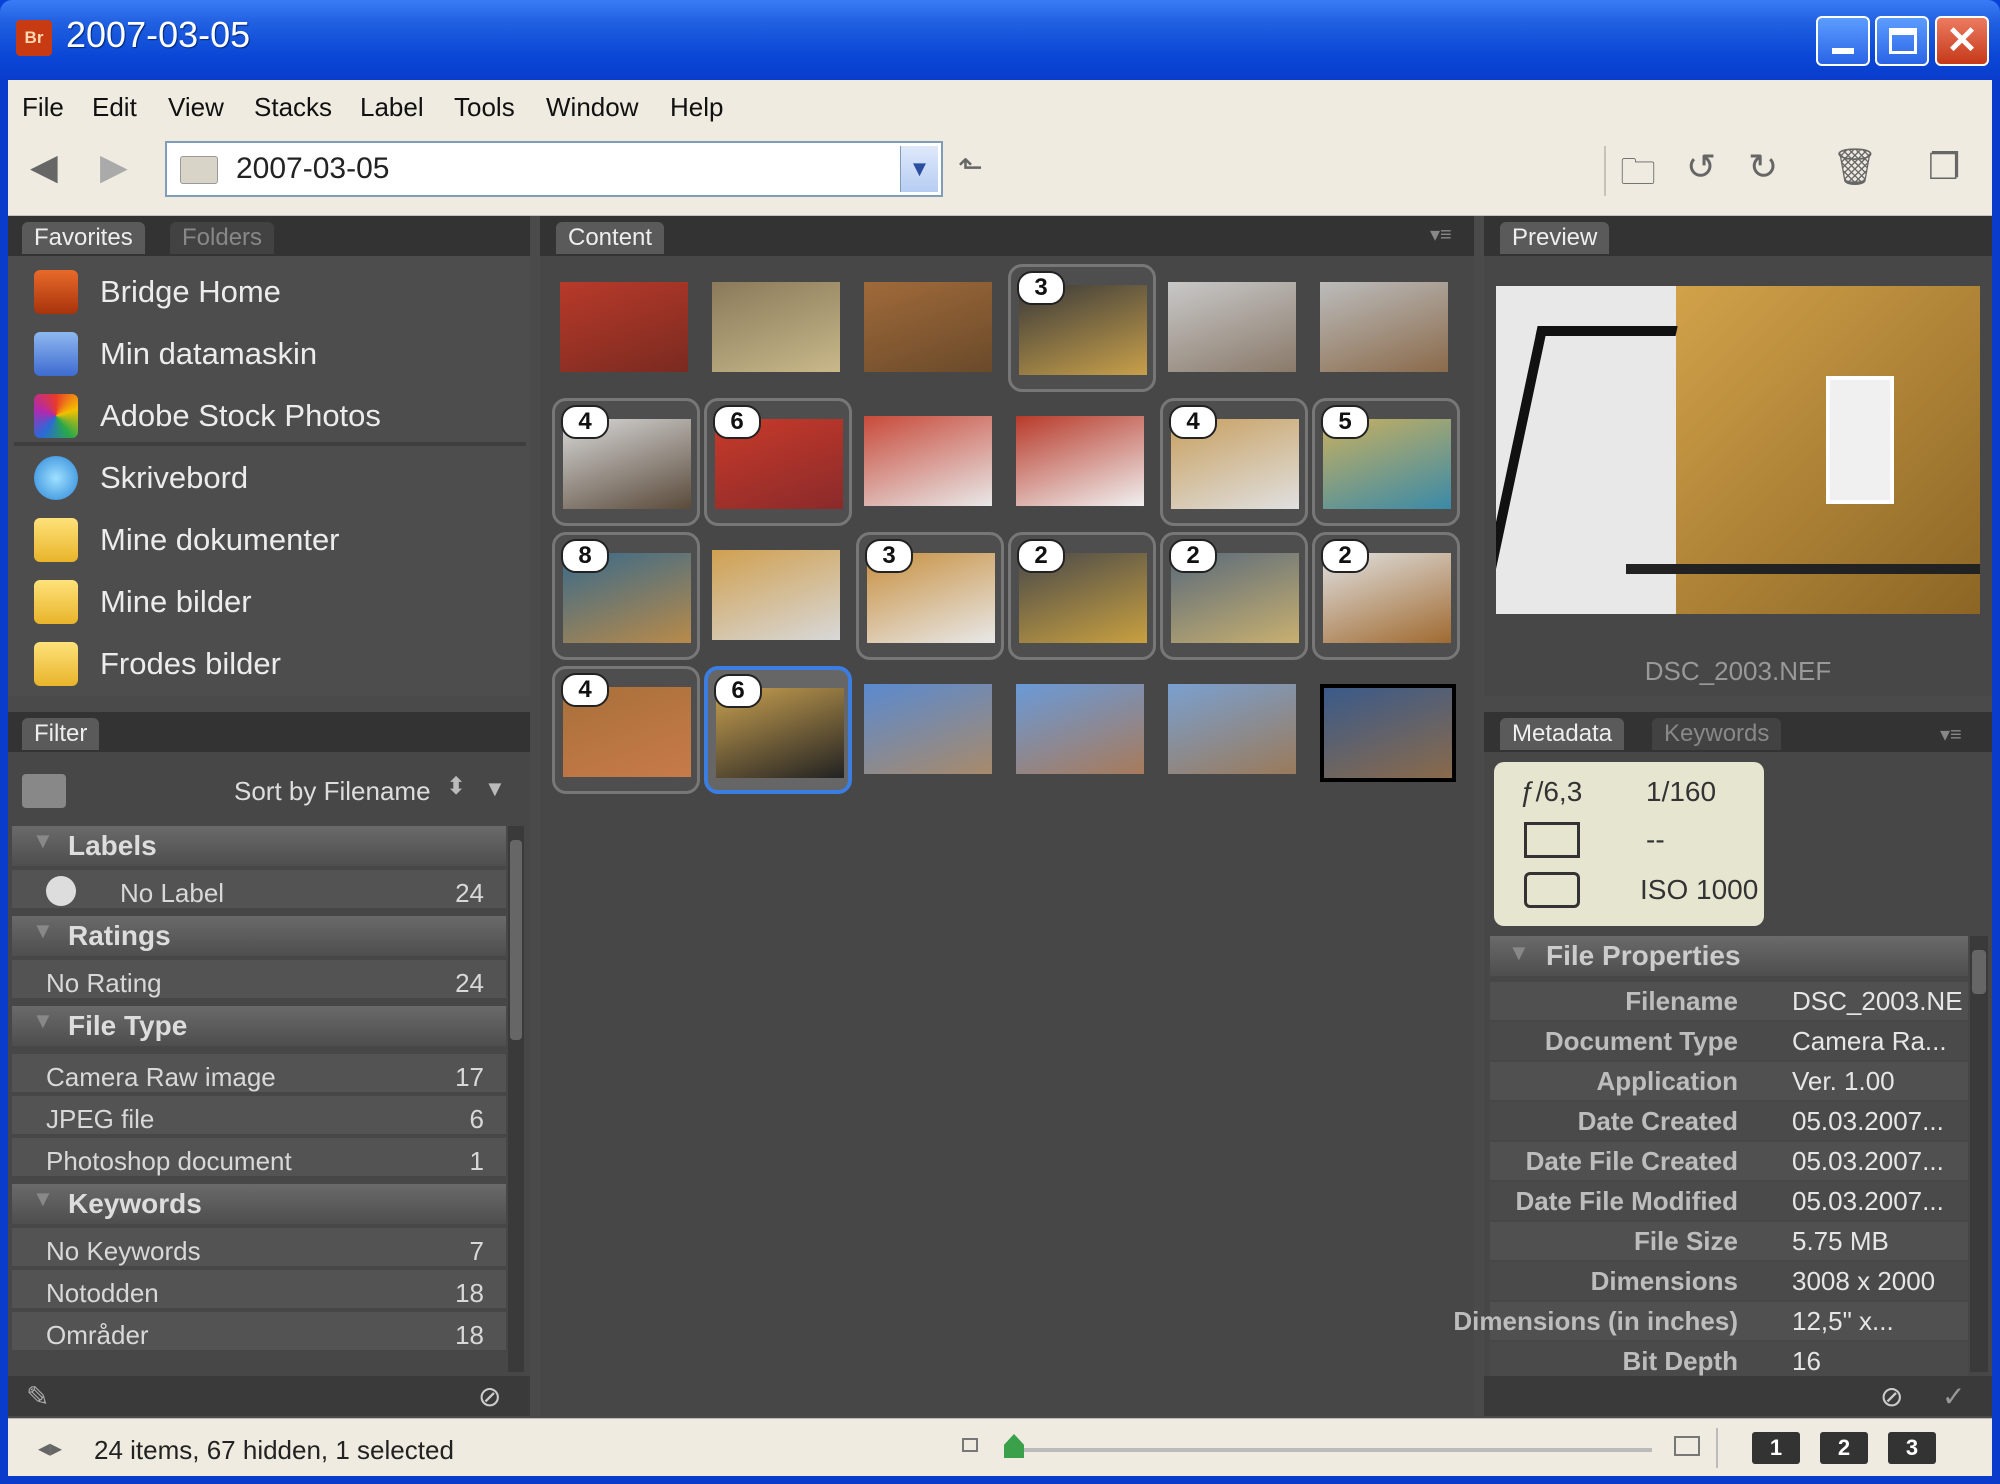 This screenshot has width=2000, height=1484. I want to click on sort-dropdown: Sort by Filename, so click(332, 791).